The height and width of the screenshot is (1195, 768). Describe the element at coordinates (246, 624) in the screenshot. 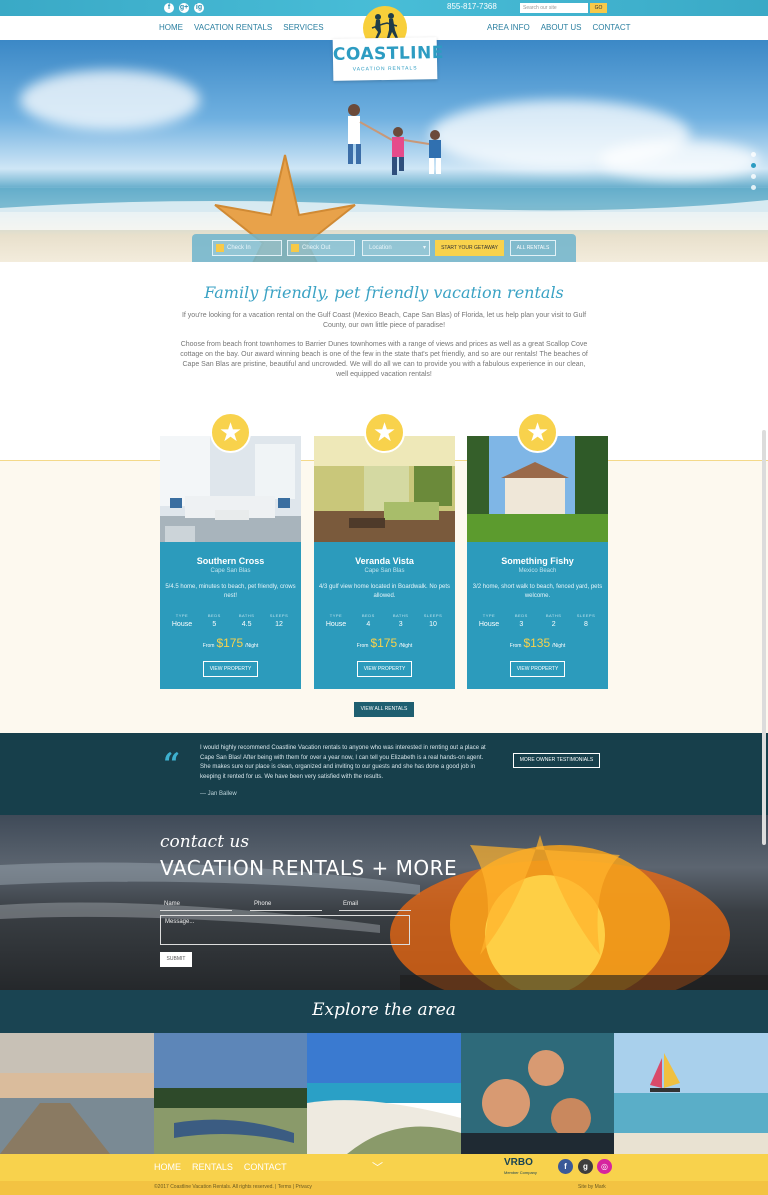

I see `spec-baths: 4.5` at that location.